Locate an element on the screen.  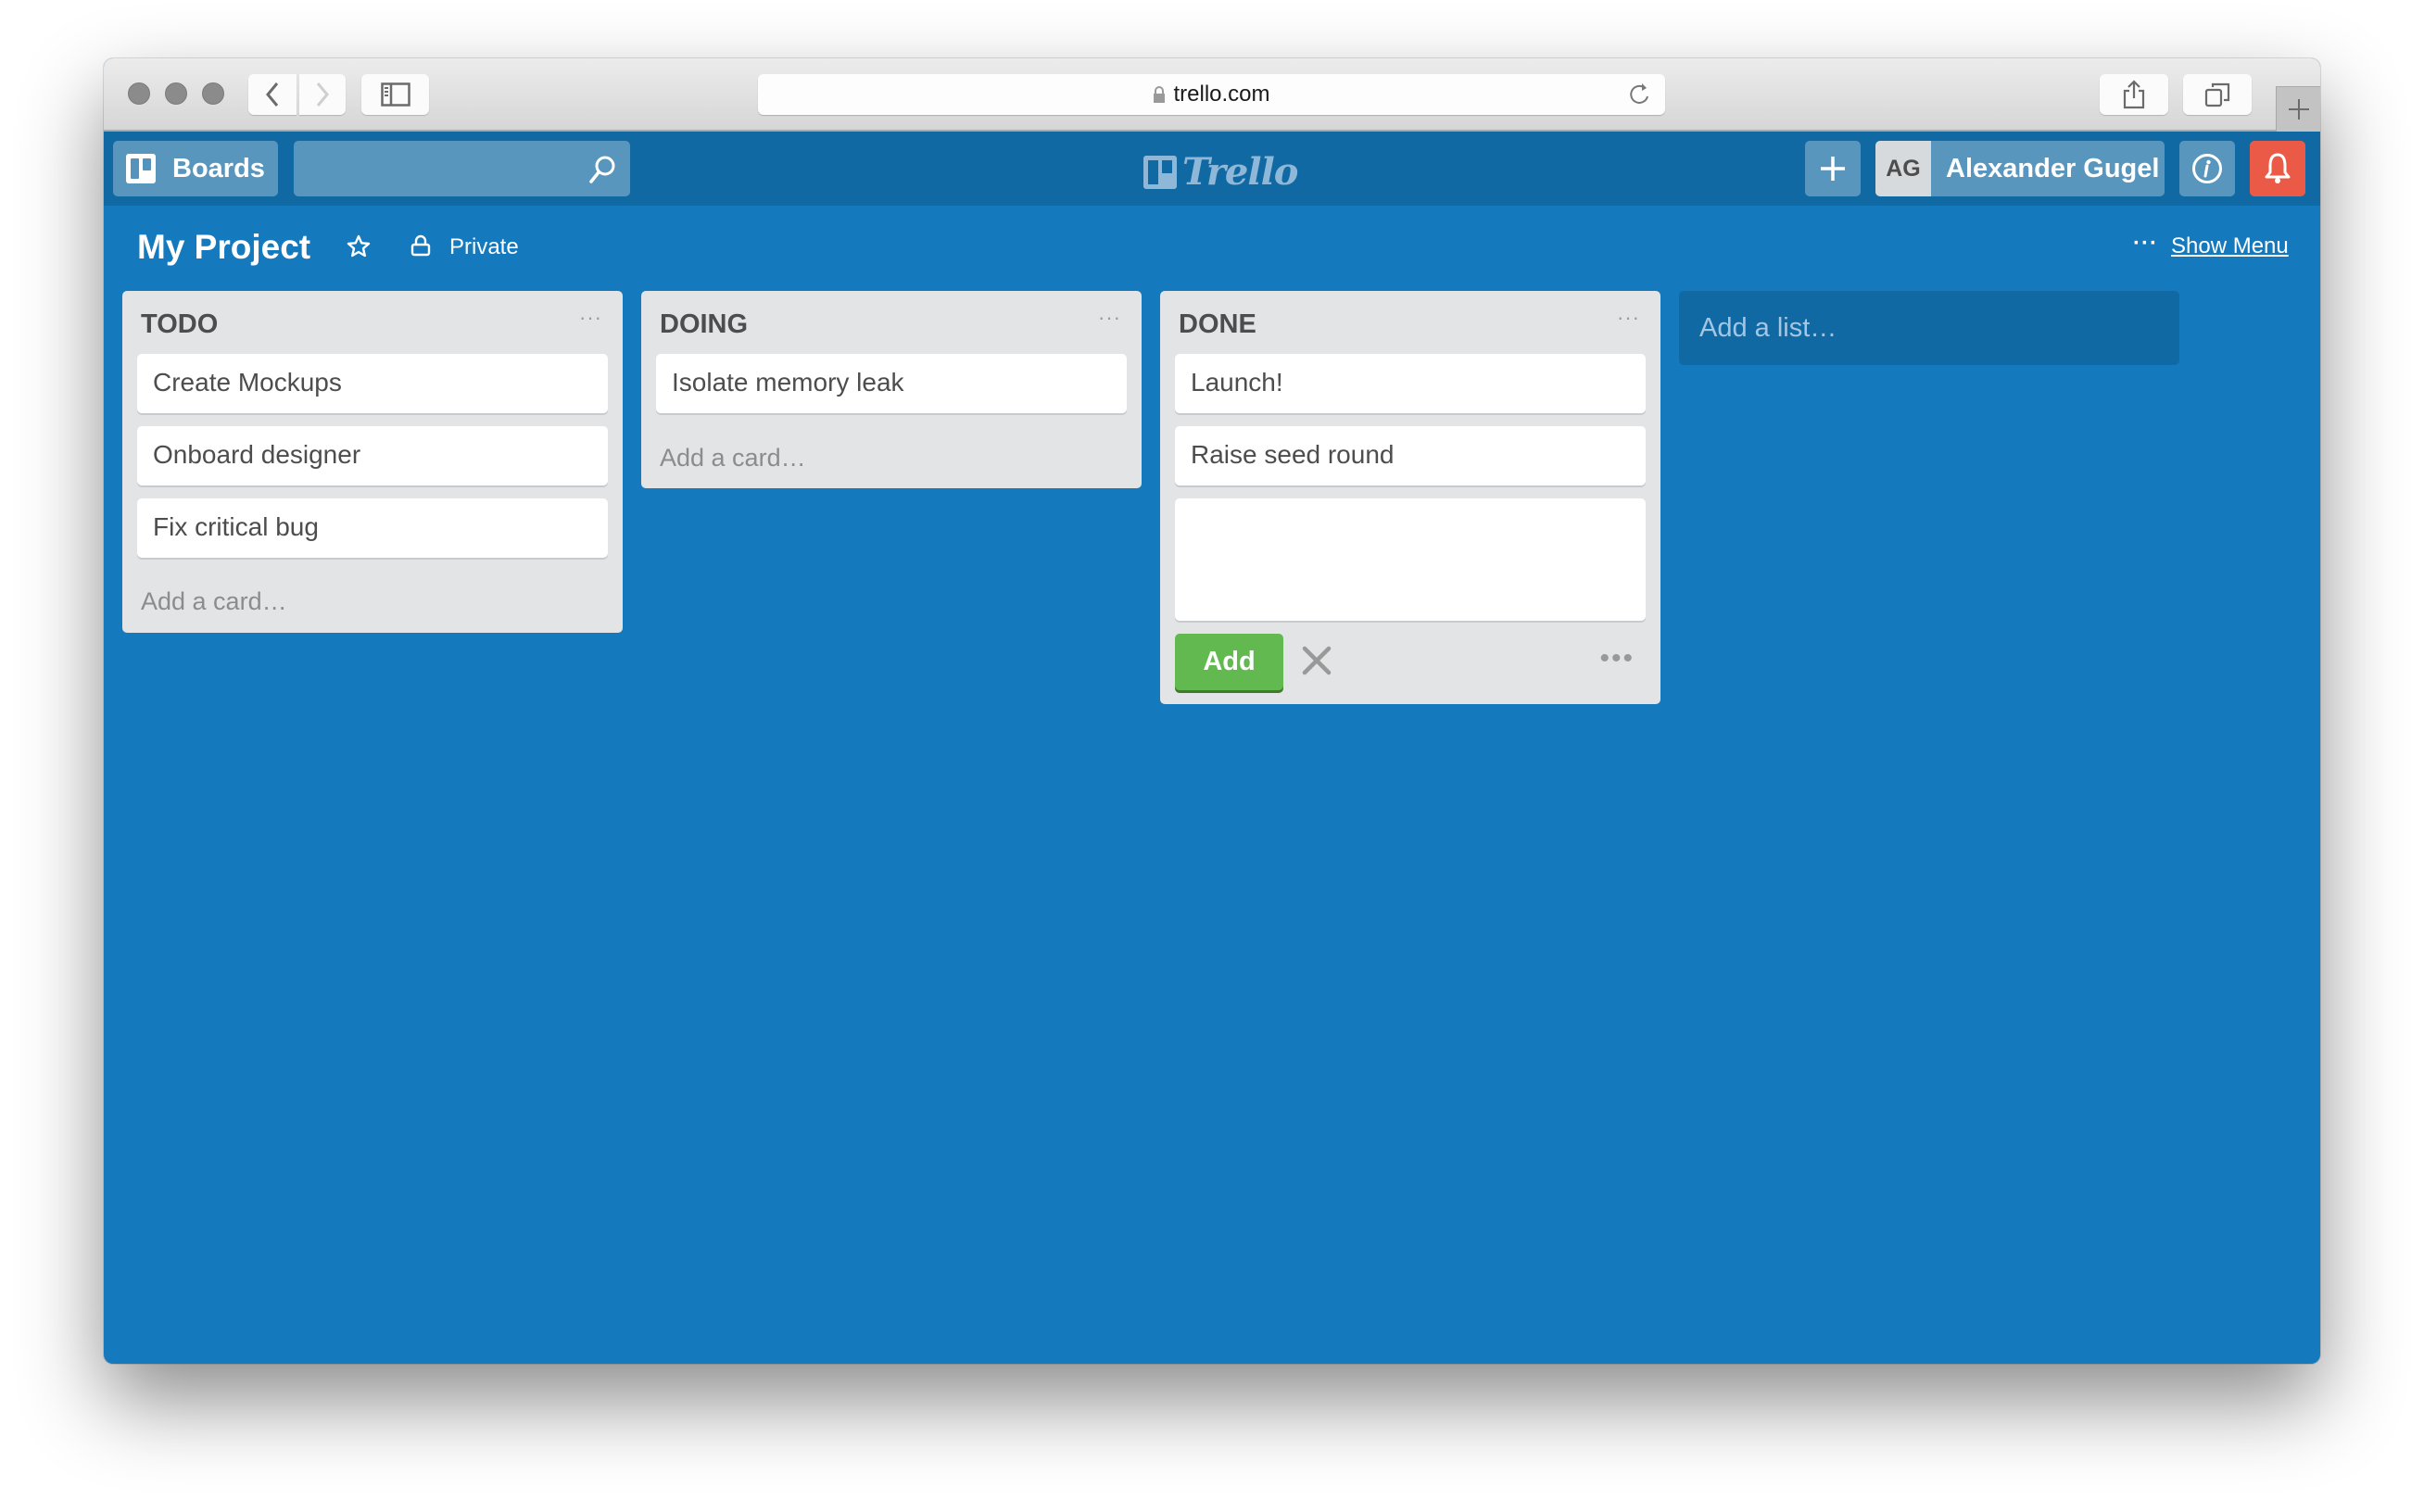
create-button is located at coordinates (1833, 168).